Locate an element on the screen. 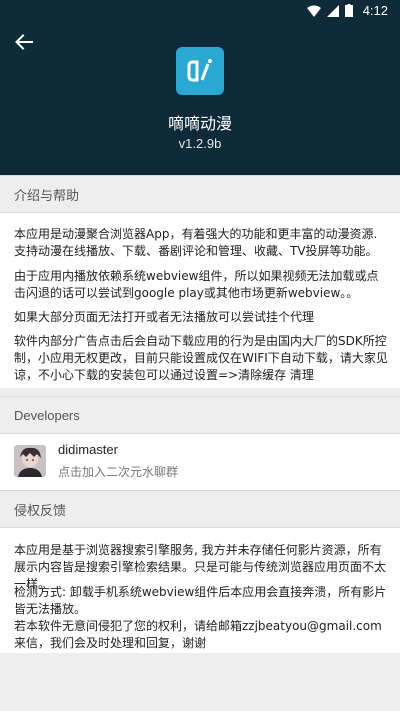 Image resolution: width=400 pixels, height=711 pixels. section-title-developers: Developers is located at coordinates (200, 415).